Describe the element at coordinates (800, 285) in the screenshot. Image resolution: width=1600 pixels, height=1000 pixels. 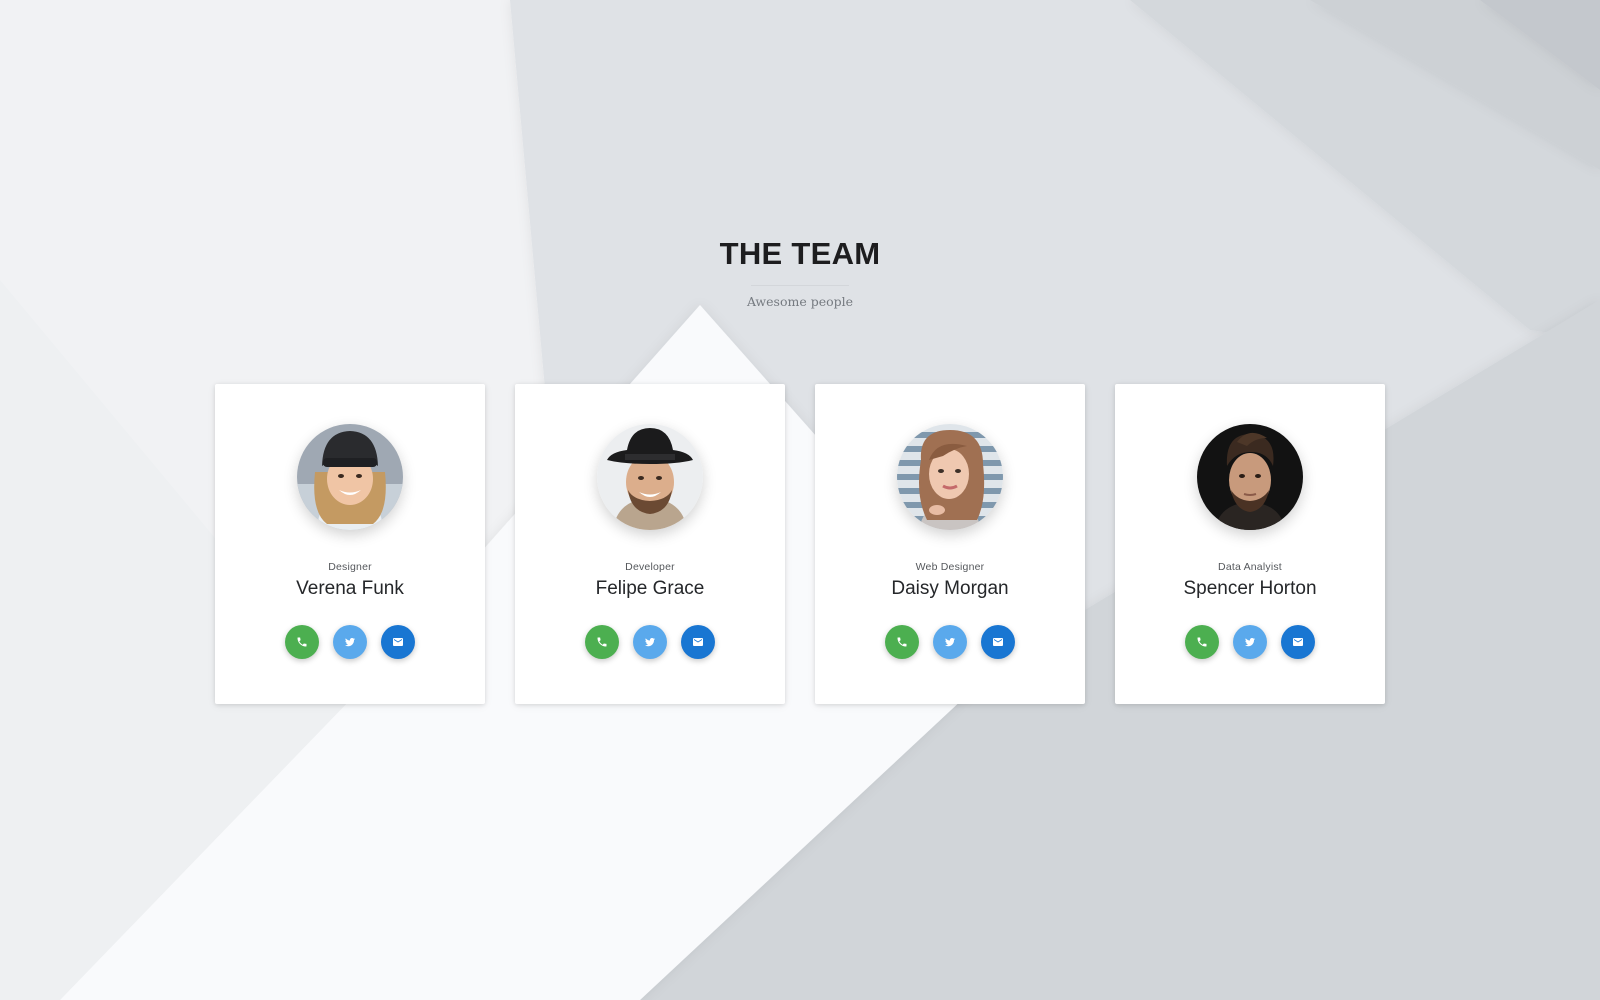
I see `title-divider` at that location.